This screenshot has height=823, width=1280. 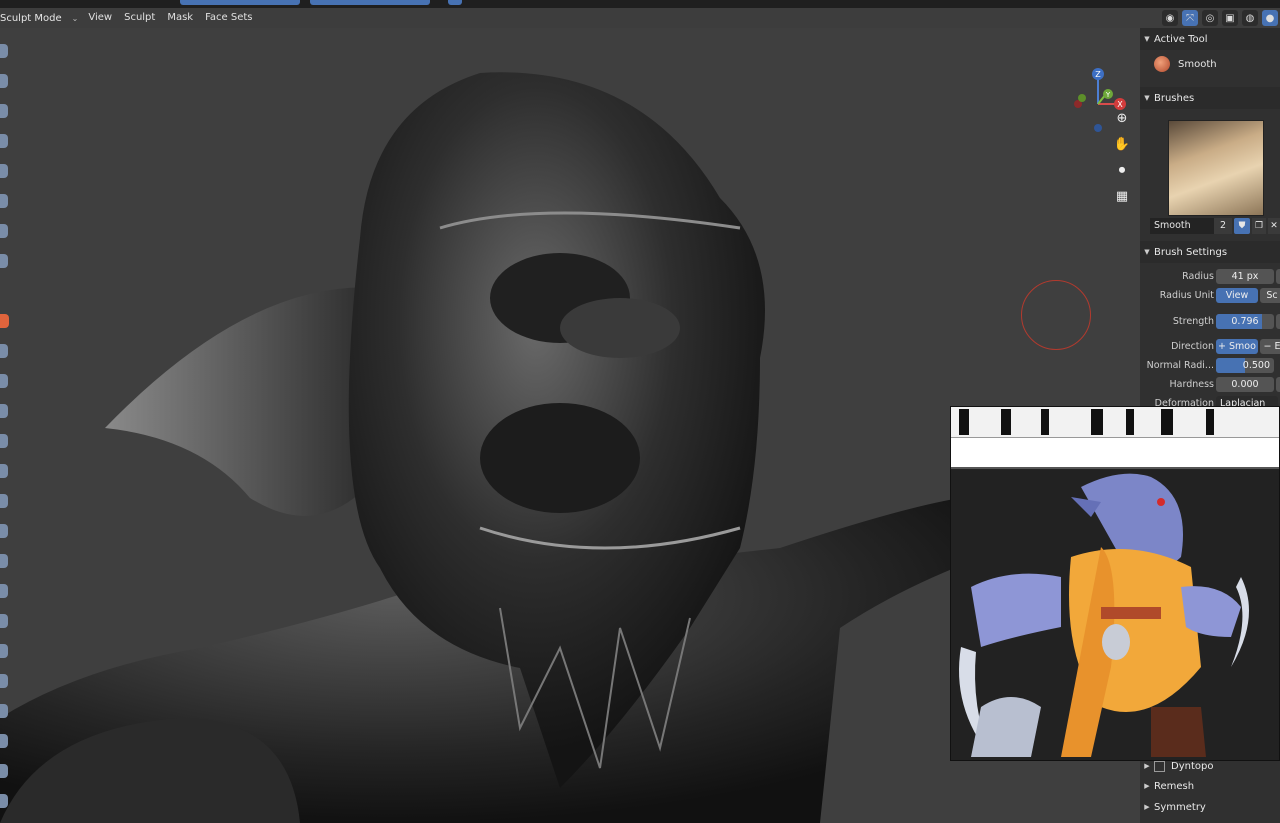 What do you see at coordinates (1182, 226) in the screenshot?
I see `brush-name-field: Smooth` at bounding box center [1182, 226].